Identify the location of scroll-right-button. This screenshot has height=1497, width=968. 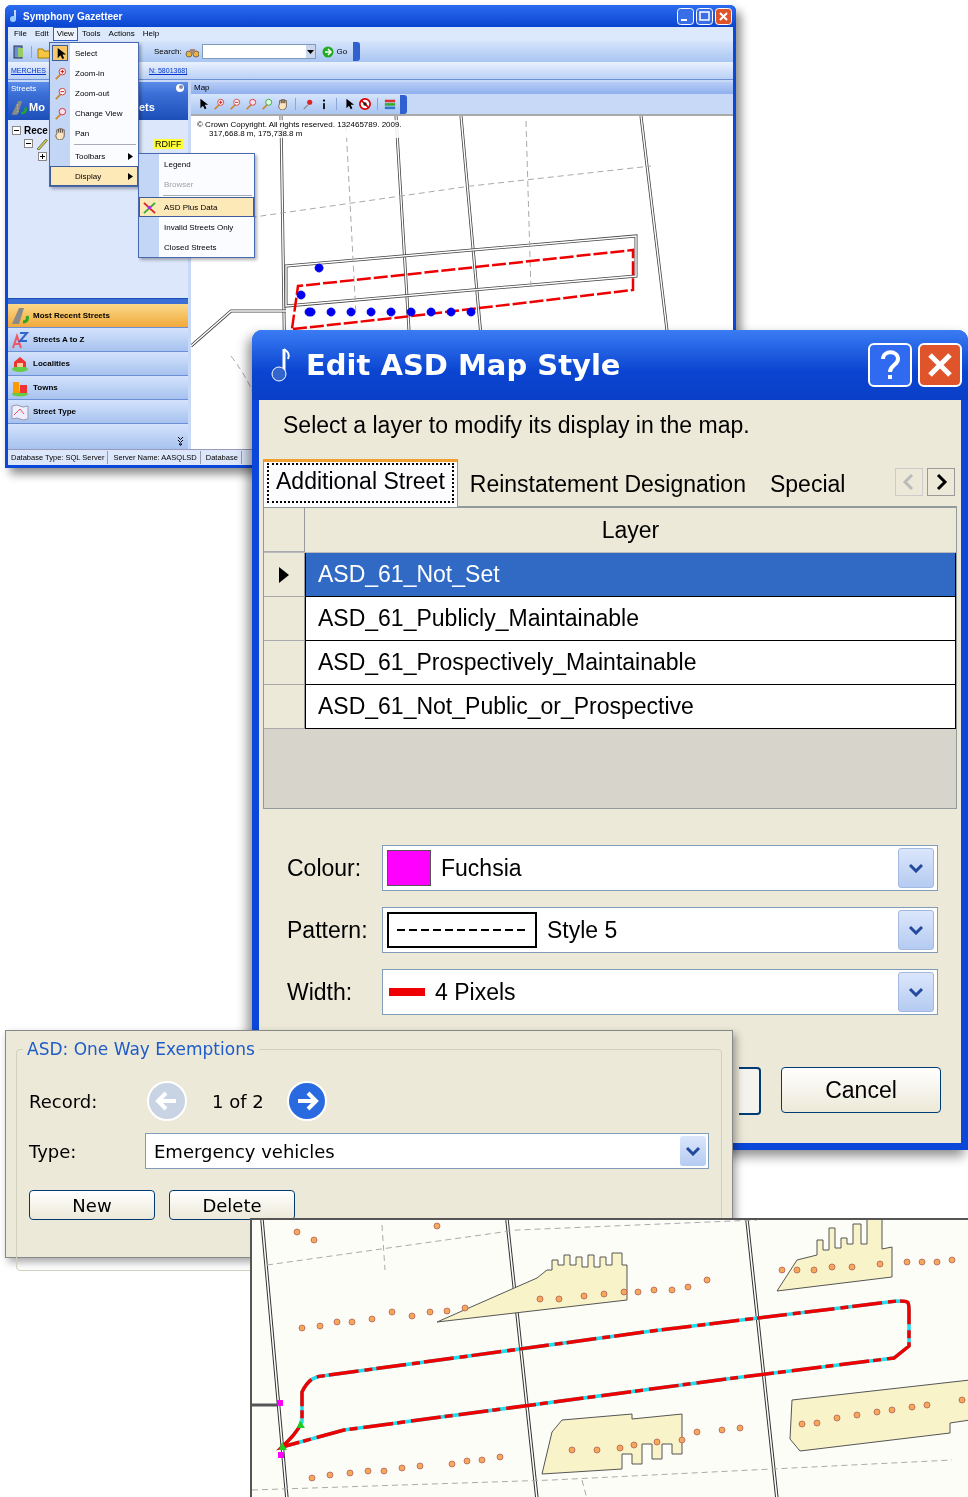
(941, 482).